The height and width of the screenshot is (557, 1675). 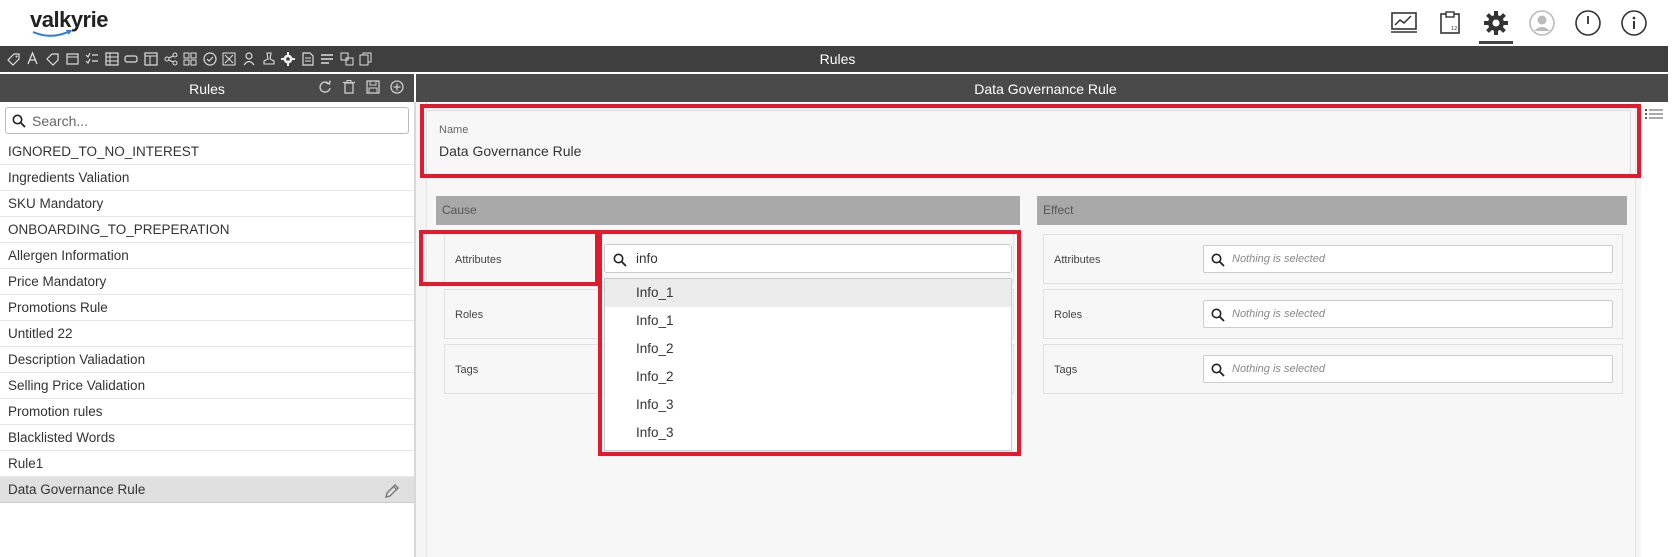 I want to click on rule-list-item: ONBOARDING_TO_PREPERATION, so click(x=207, y=230).